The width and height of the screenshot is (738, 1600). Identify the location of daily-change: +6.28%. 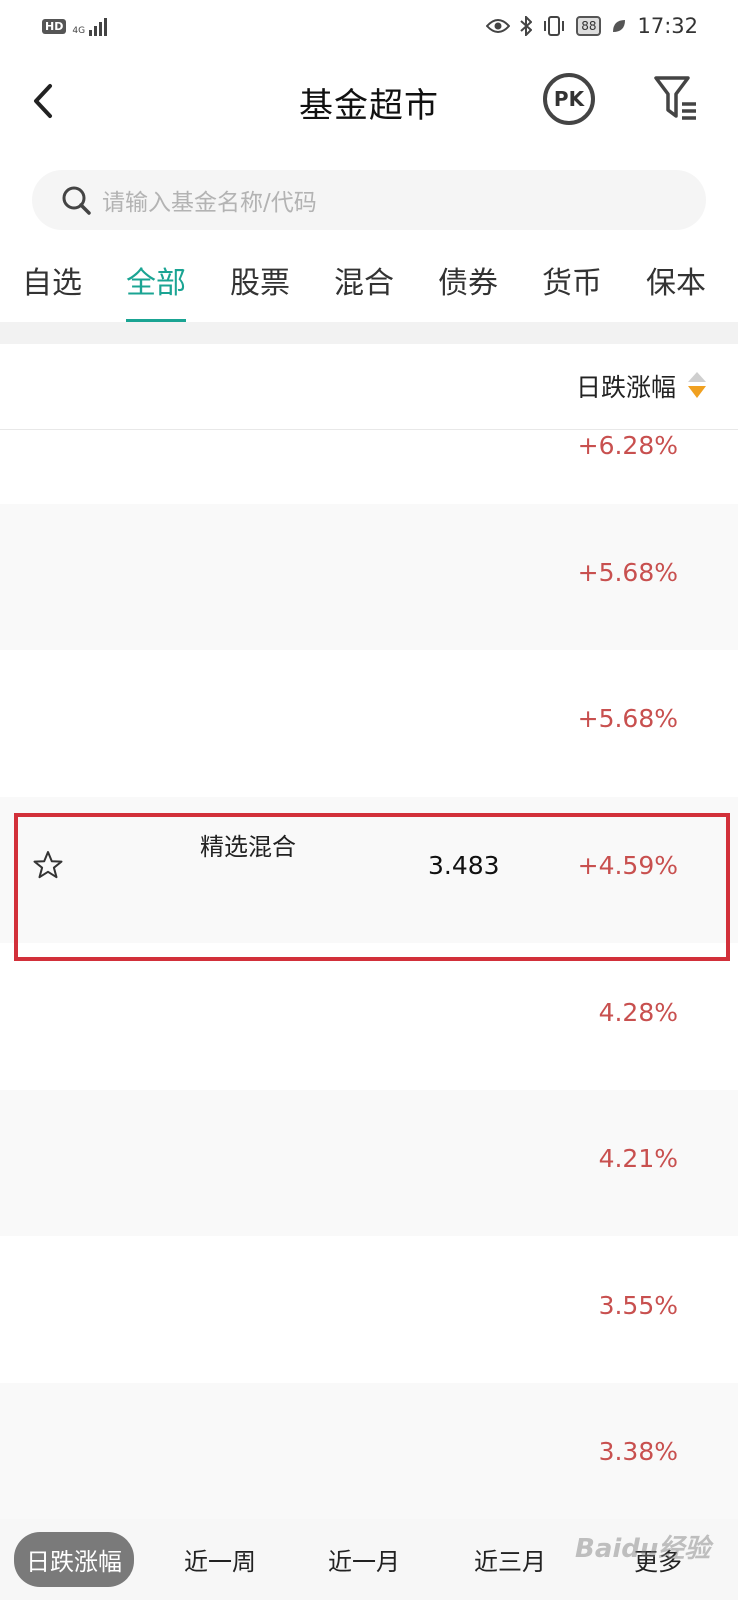
(627, 445).